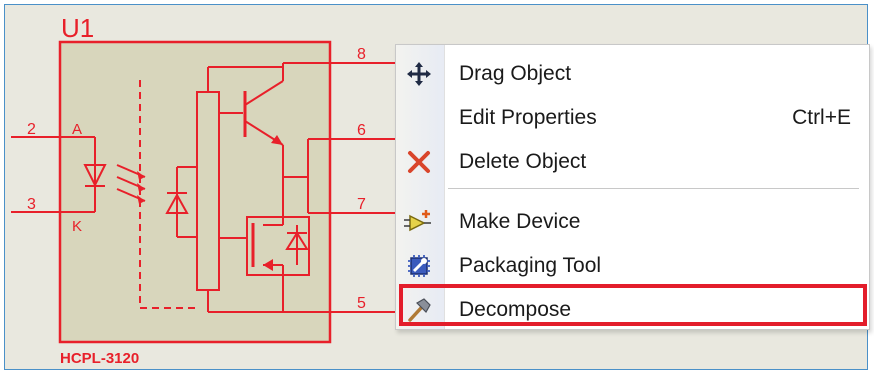 This screenshot has height=375, width=874. I want to click on pin-5-label: 5, so click(361, 303).